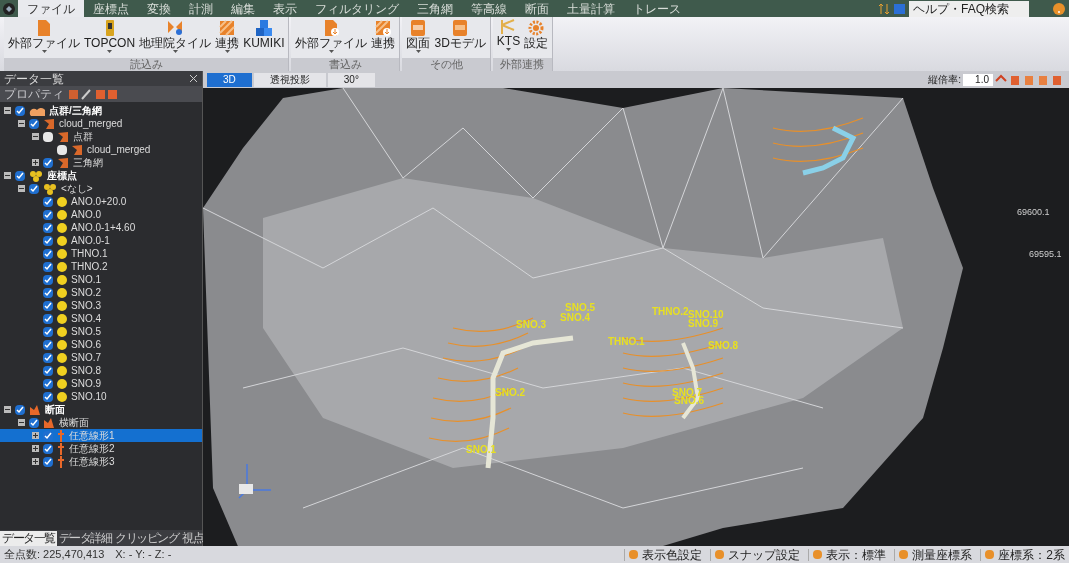  What do you see at coordinates (1059, 8) in the screenshot?
I see `help-icon` at bounding box center [1059, 8].